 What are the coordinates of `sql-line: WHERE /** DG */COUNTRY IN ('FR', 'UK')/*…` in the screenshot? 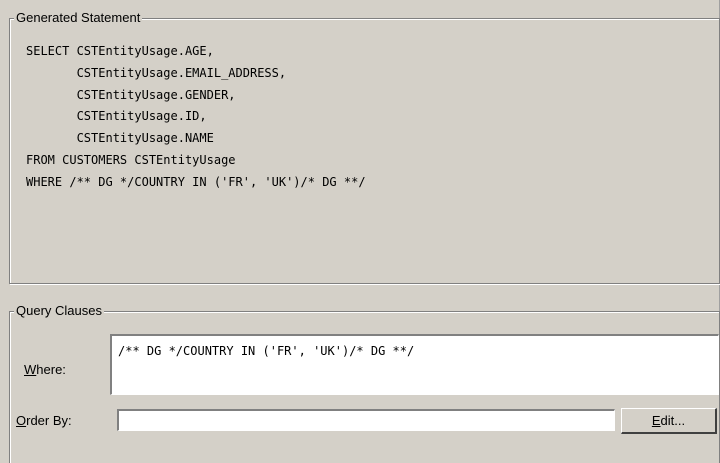 It's located at (196, 181).